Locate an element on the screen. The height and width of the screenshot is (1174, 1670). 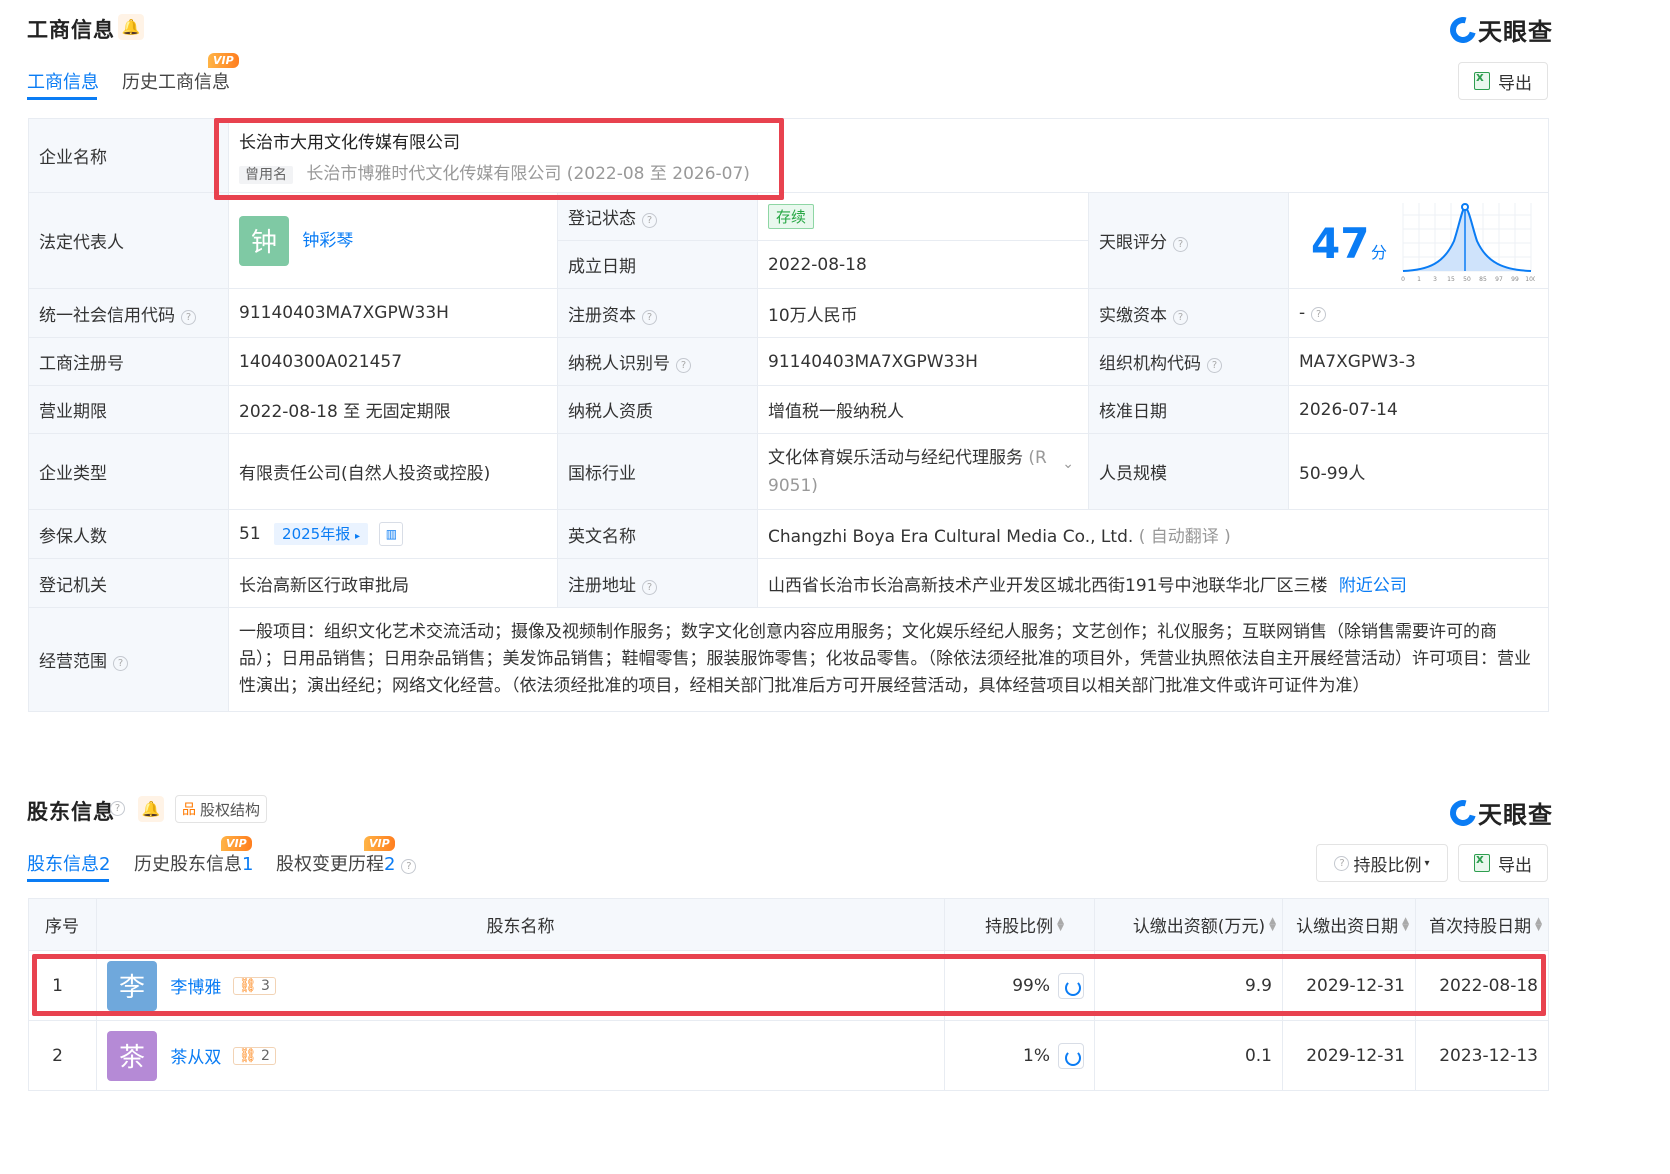
sort-icon: ▲ ▼ is located at coordinates (1405, 924).